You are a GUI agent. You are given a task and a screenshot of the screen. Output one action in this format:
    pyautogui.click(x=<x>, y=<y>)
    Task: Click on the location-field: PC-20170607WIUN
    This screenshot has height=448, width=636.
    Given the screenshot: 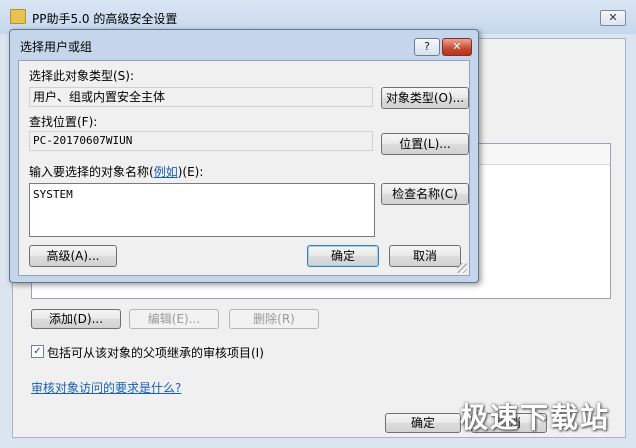 What is the action you would take?
    pyautogui.click(x=201, y=141)
    